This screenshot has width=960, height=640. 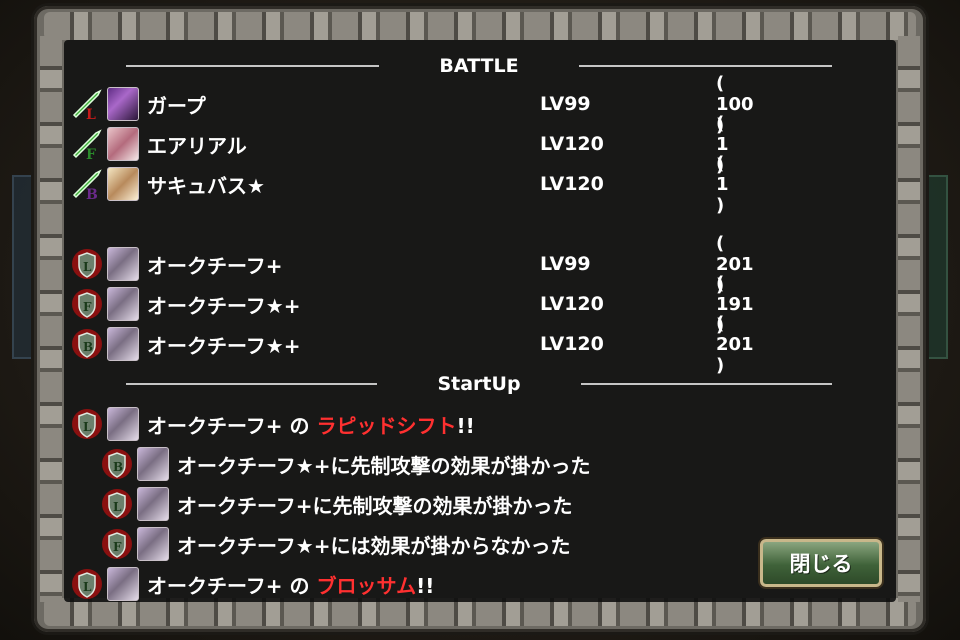 What do you see at coordinates (206, 185) in the screenshot?
I see `unit-name: サキュバス★` at bounding box center [206, 185].